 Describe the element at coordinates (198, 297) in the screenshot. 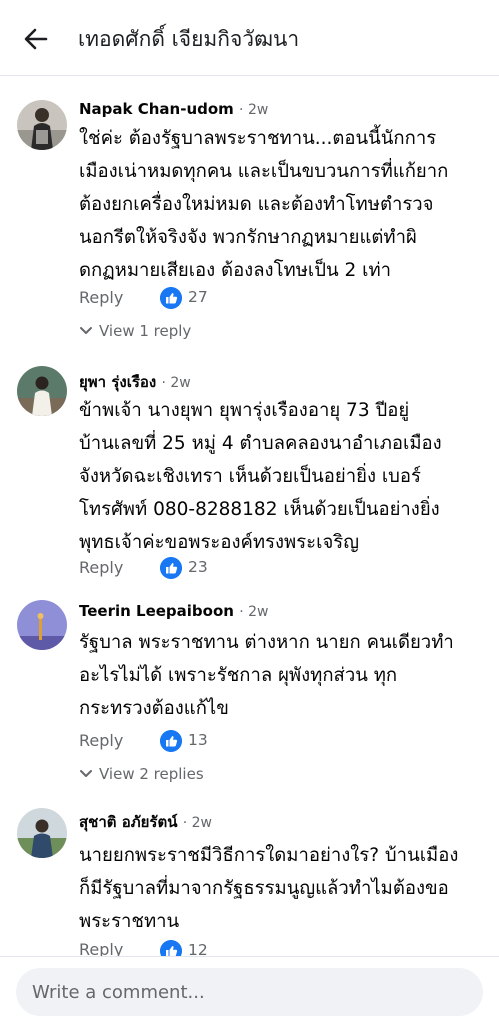

I see `like-count: 27` at that location.